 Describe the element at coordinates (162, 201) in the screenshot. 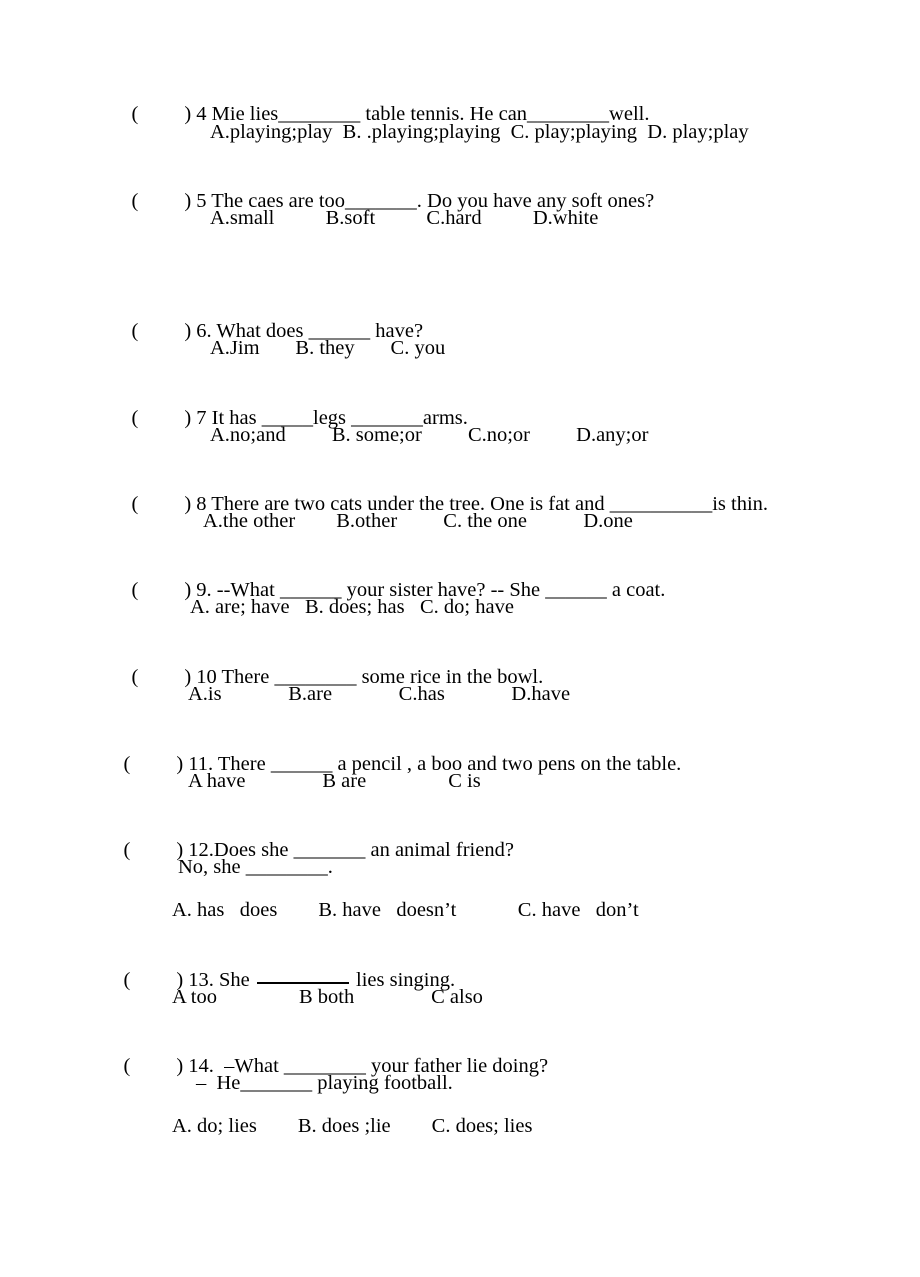

I see `checkbox-bracket-q5: ()` at that location.